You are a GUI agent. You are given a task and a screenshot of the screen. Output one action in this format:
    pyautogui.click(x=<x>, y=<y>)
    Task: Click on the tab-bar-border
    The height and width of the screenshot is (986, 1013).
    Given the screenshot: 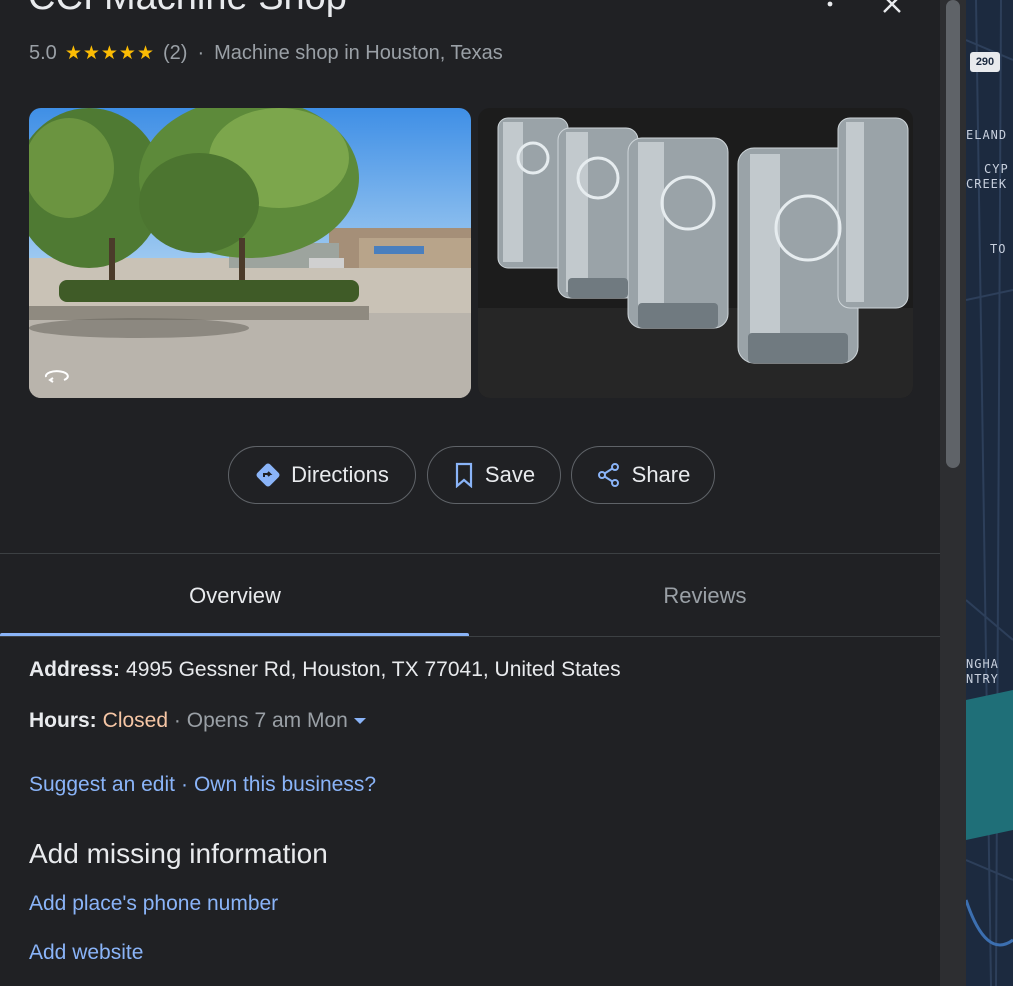 What is the action you would take?
    pyautogui.click(x=470, y=636)
    